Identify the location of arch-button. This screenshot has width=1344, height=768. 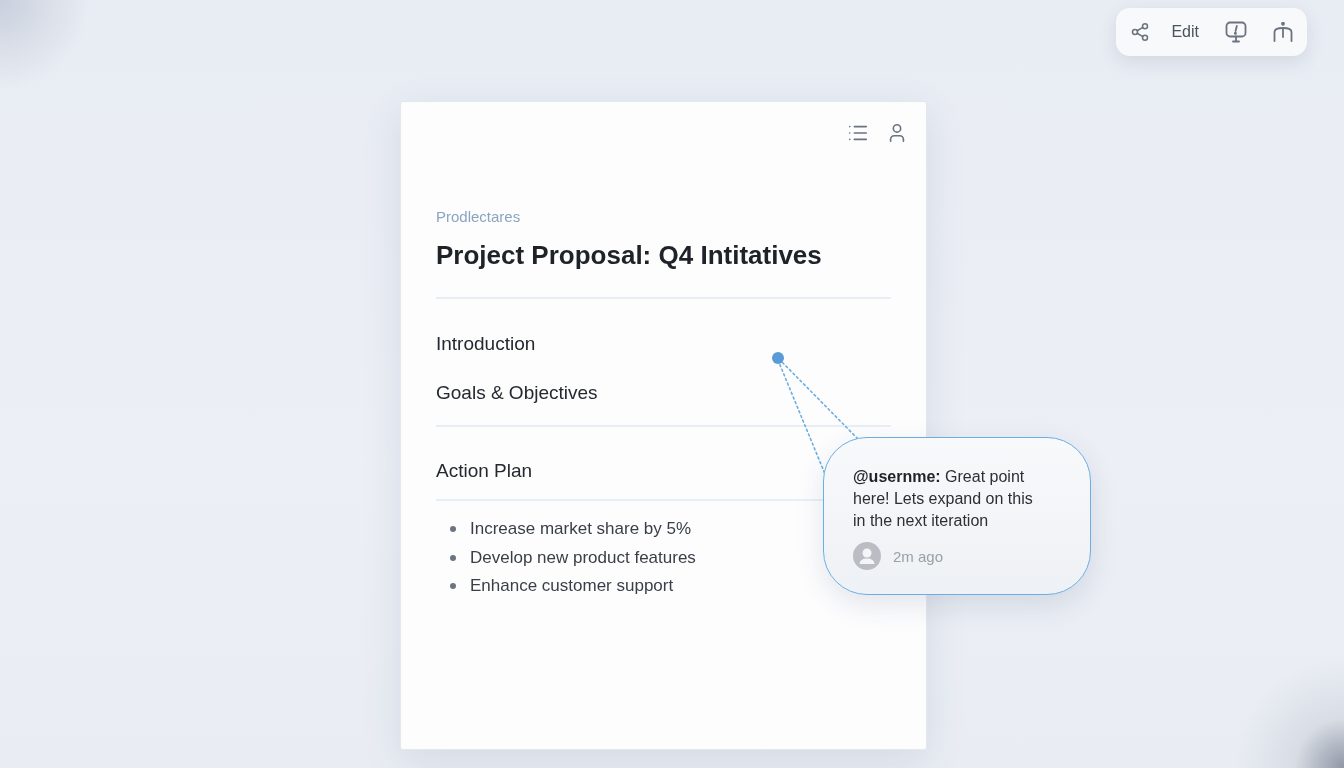
(1283, 32).